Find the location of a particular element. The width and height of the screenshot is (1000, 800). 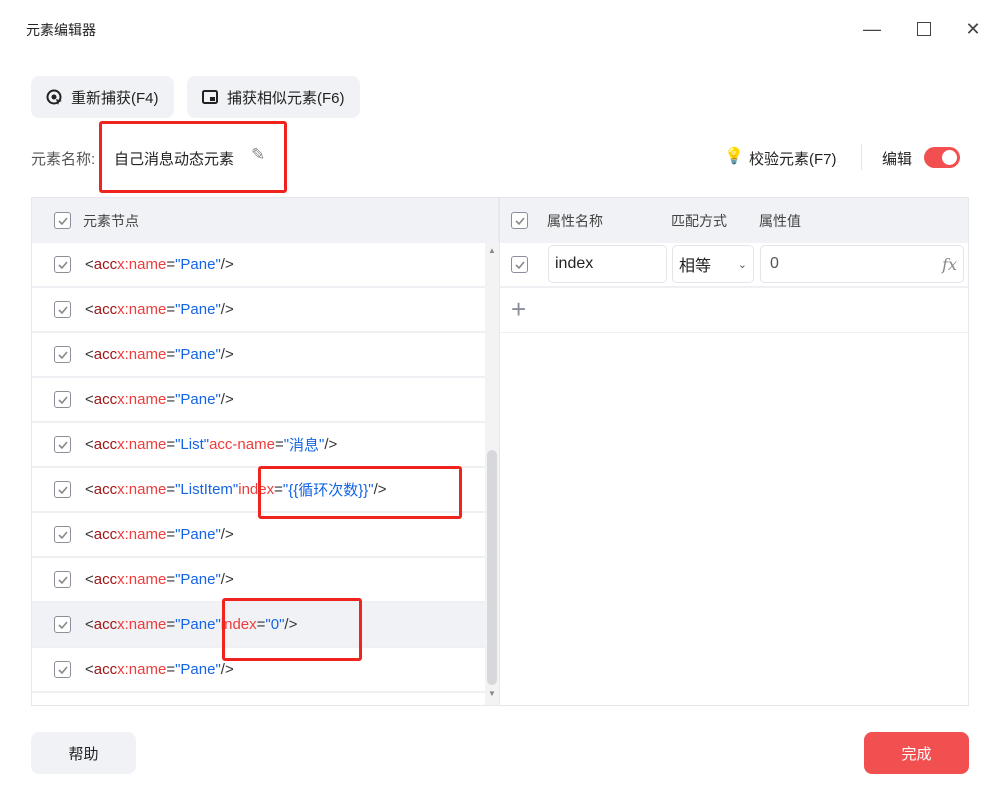

tree-node-row: < acc x:name = " List " acc-name = " 消息 " /> is located at coordinates (259, 445).